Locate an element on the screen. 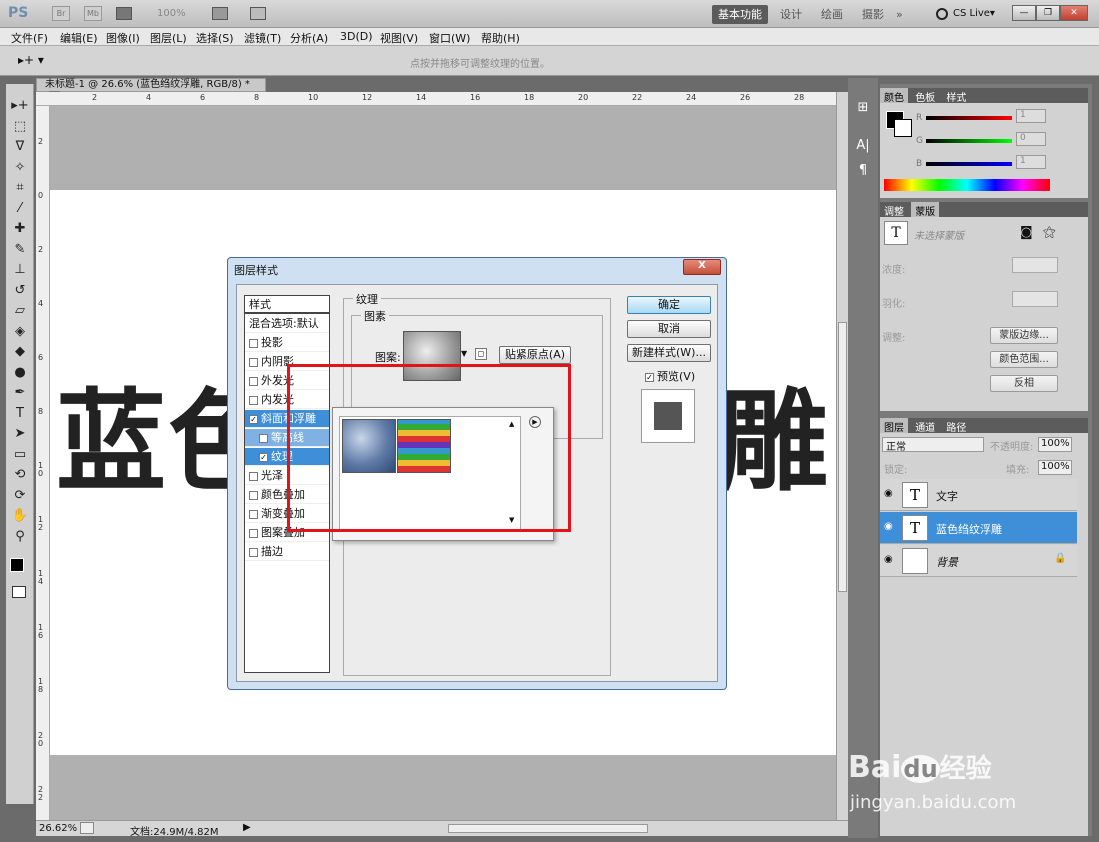  hand-tool-icon: ✋ is located at coordinates (20, 516).